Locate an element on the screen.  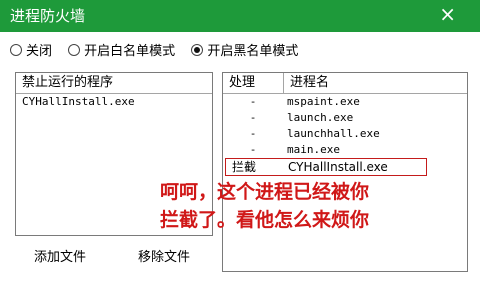
annotation-line: 拦截了。看他怎么来烦你 is located at coordinates (265, 220).